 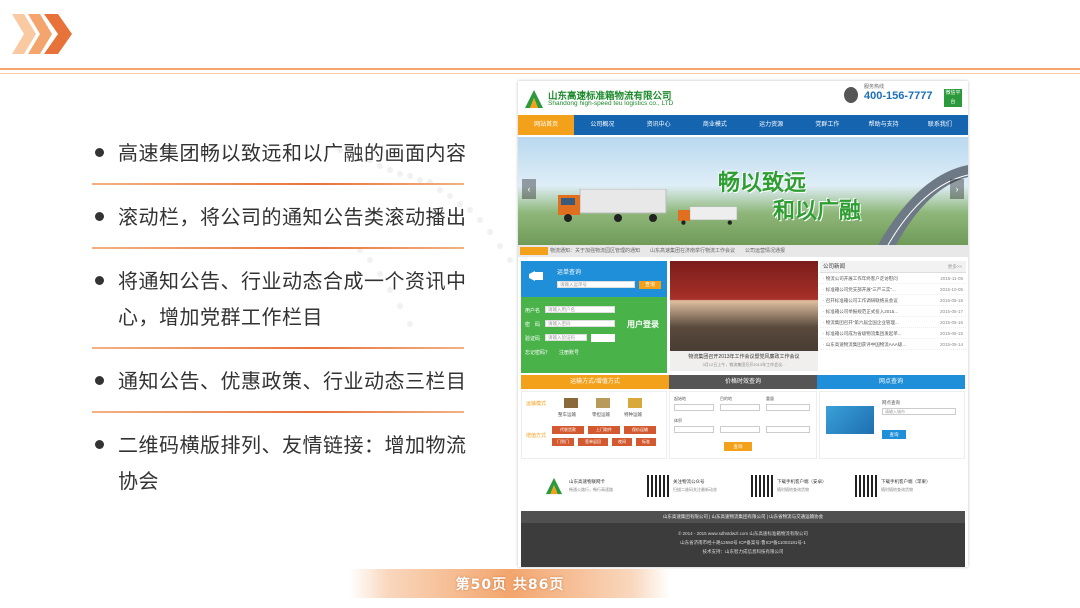 What do you see at coordinates (536, 404) in the screenshot?
I see `transport-mode-label: 运输模式` at bounding box center [536, 404].